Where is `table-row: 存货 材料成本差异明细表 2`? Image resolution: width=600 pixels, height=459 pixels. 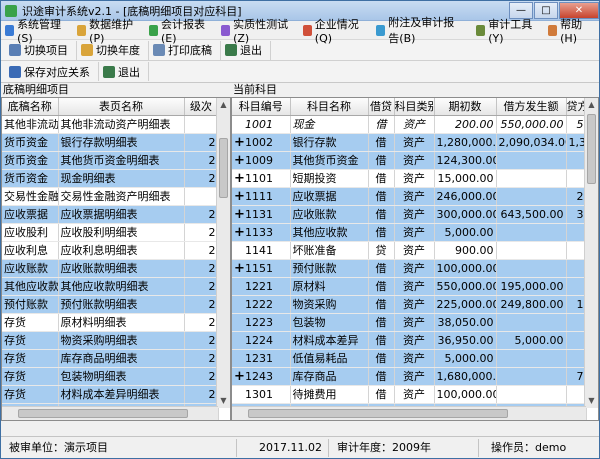 table-row: 存货 材料成本差异明细表 2 is located at coordinates (110, 394).